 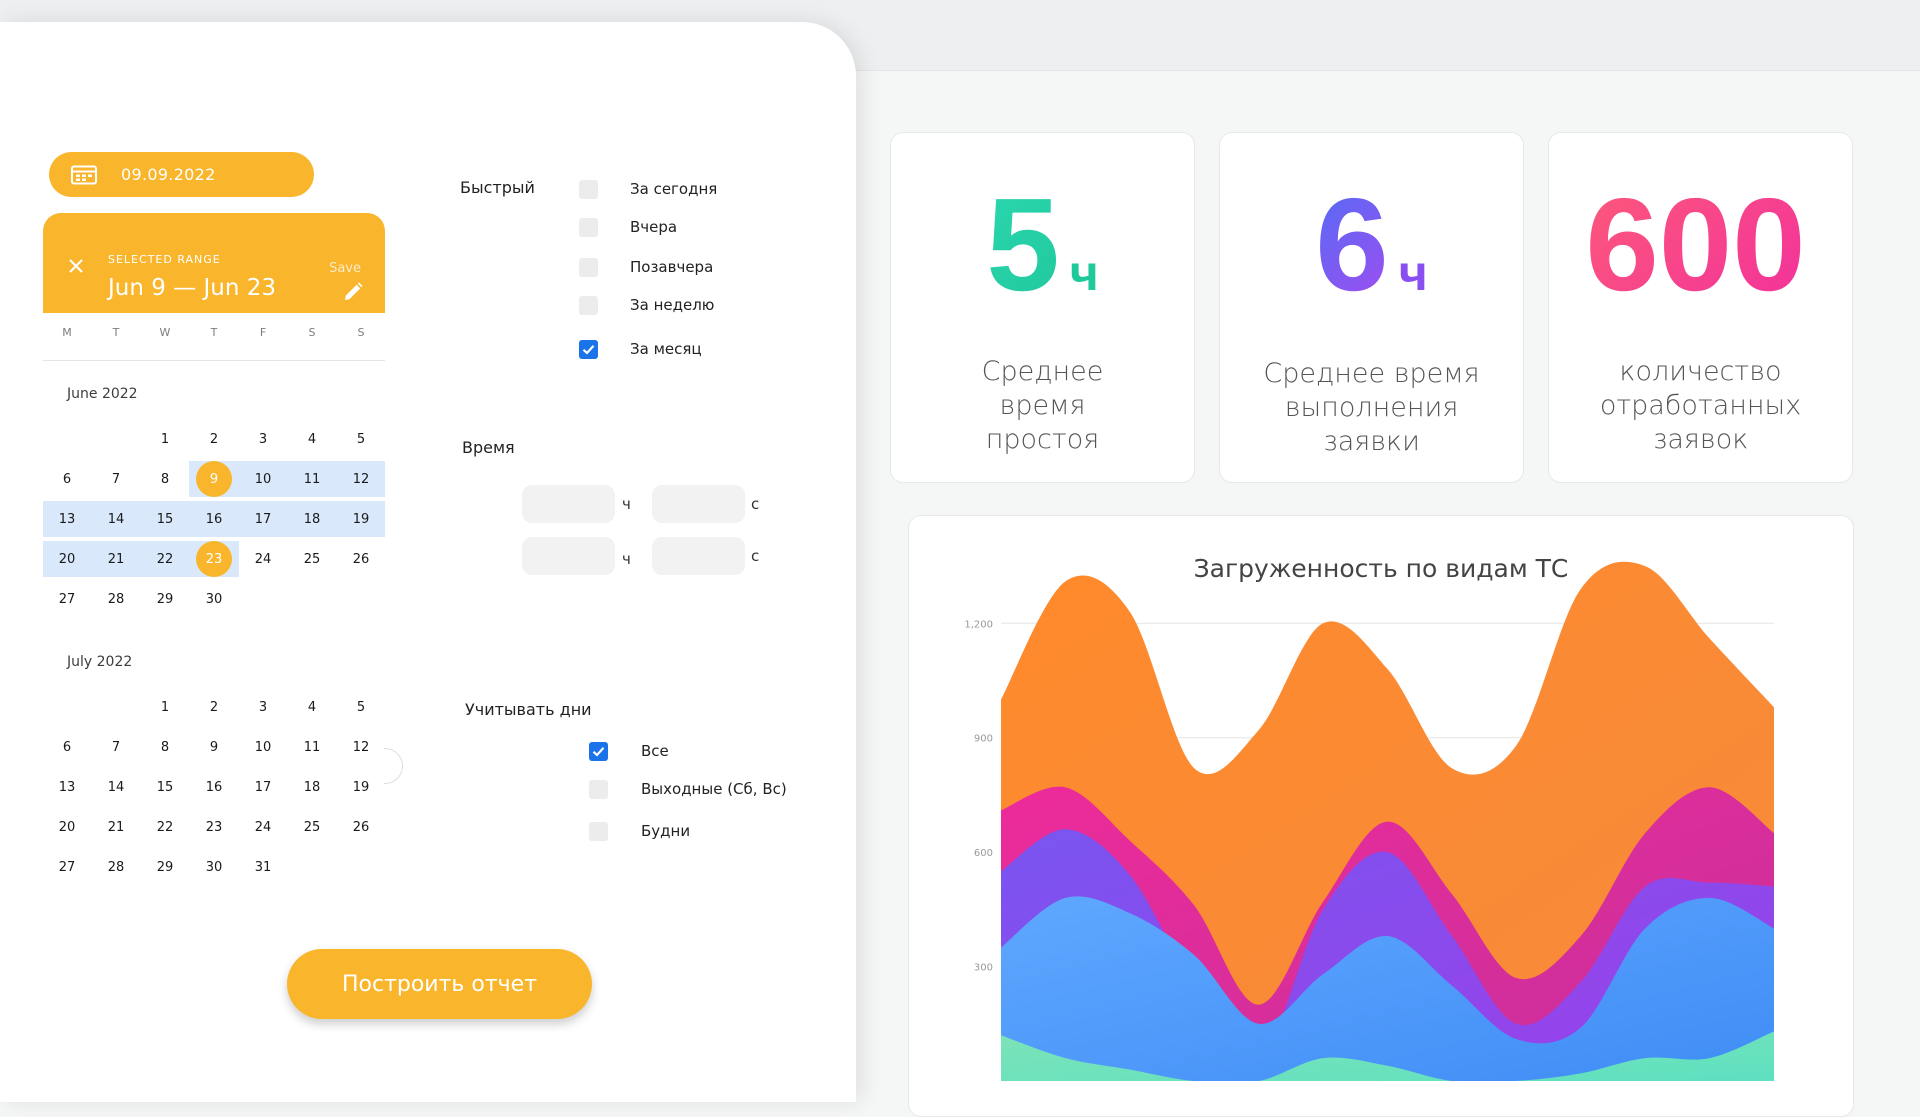 What do you see at coordinates (1700, 245) in the screenshot?
I see `kpi-value: 600` at bounding box center [1700, 245].